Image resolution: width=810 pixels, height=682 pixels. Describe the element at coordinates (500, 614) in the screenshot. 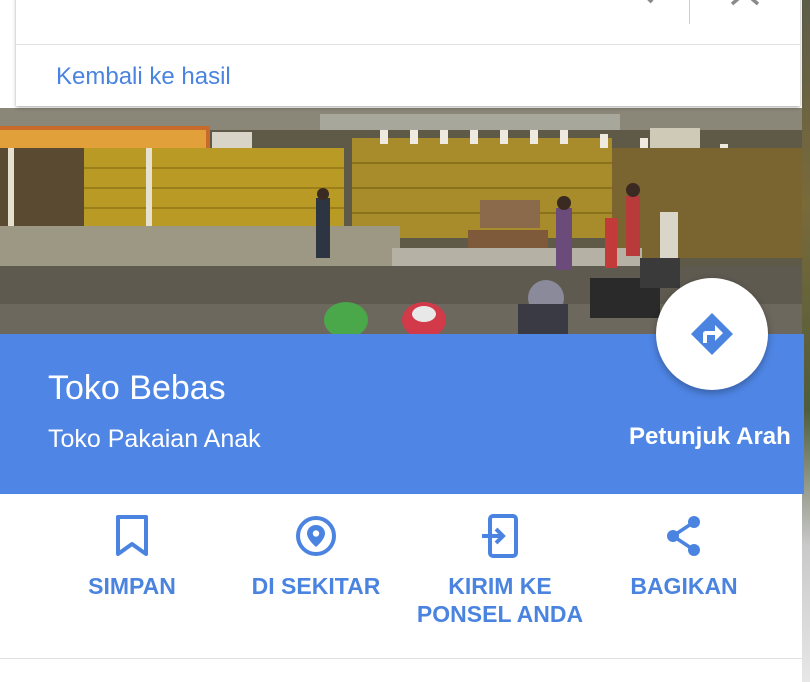

I see `send-to-phone-label-line2: PONSEL ANDA` at that location.